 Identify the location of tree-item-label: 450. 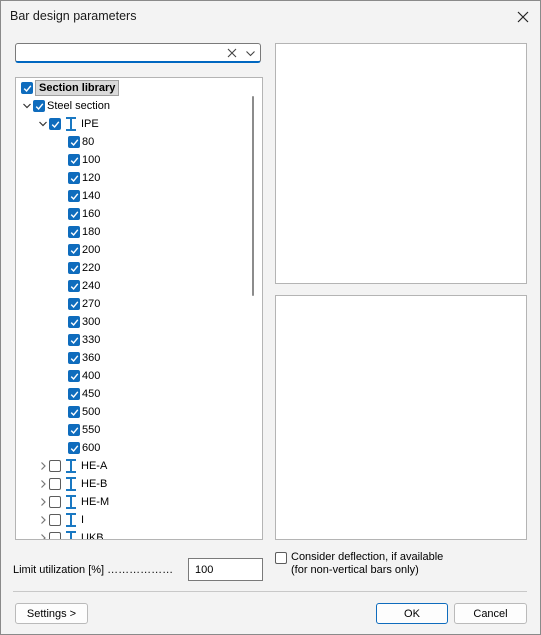
(91, 394).